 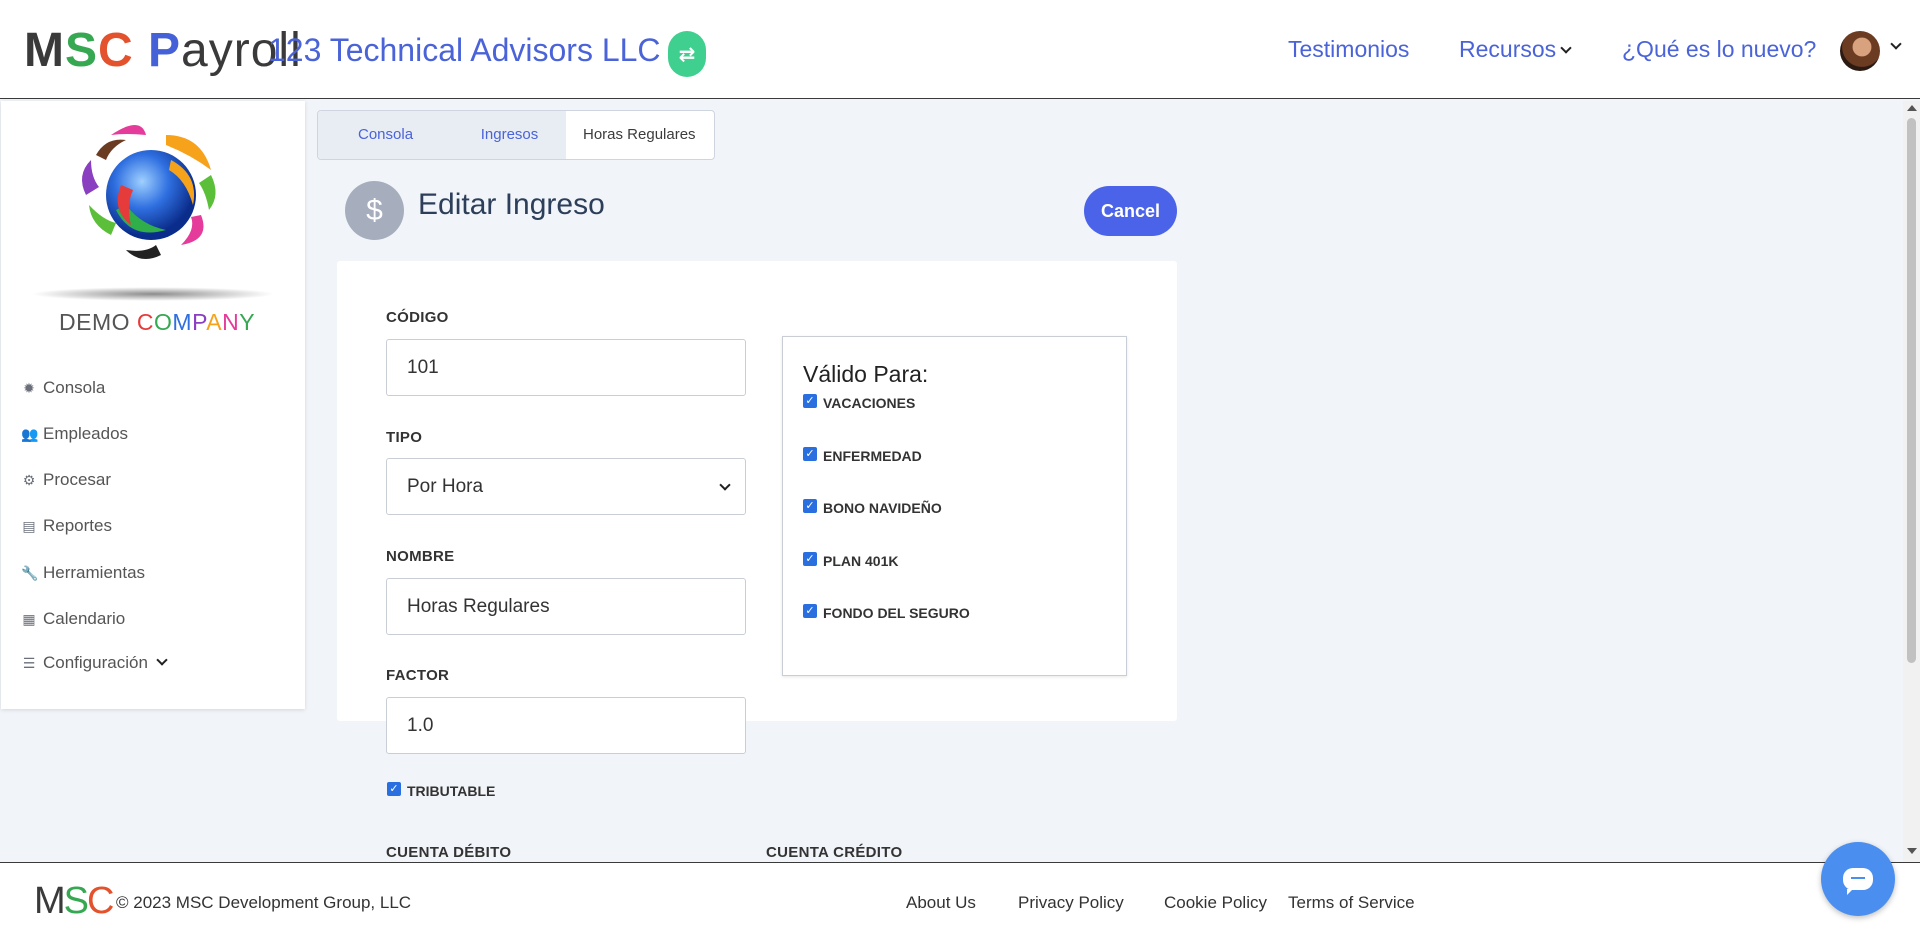 What do you see at coordinates (74, 901) in the screenshot?
I see `footer-msc-logo: MSC` at bounding box center [74, 901].